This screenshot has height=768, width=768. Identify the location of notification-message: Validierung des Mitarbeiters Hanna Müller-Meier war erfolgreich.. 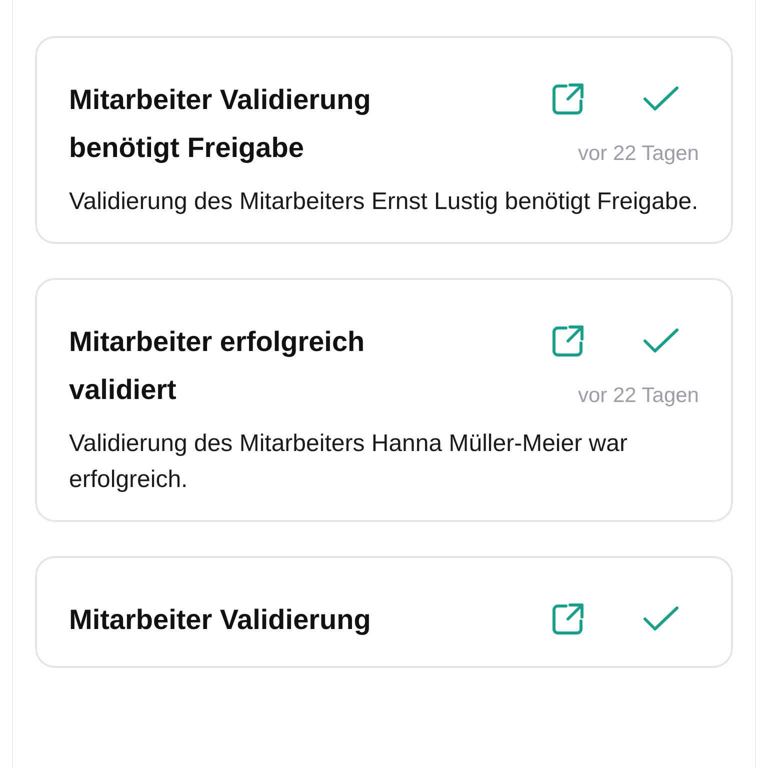
(348, 462).